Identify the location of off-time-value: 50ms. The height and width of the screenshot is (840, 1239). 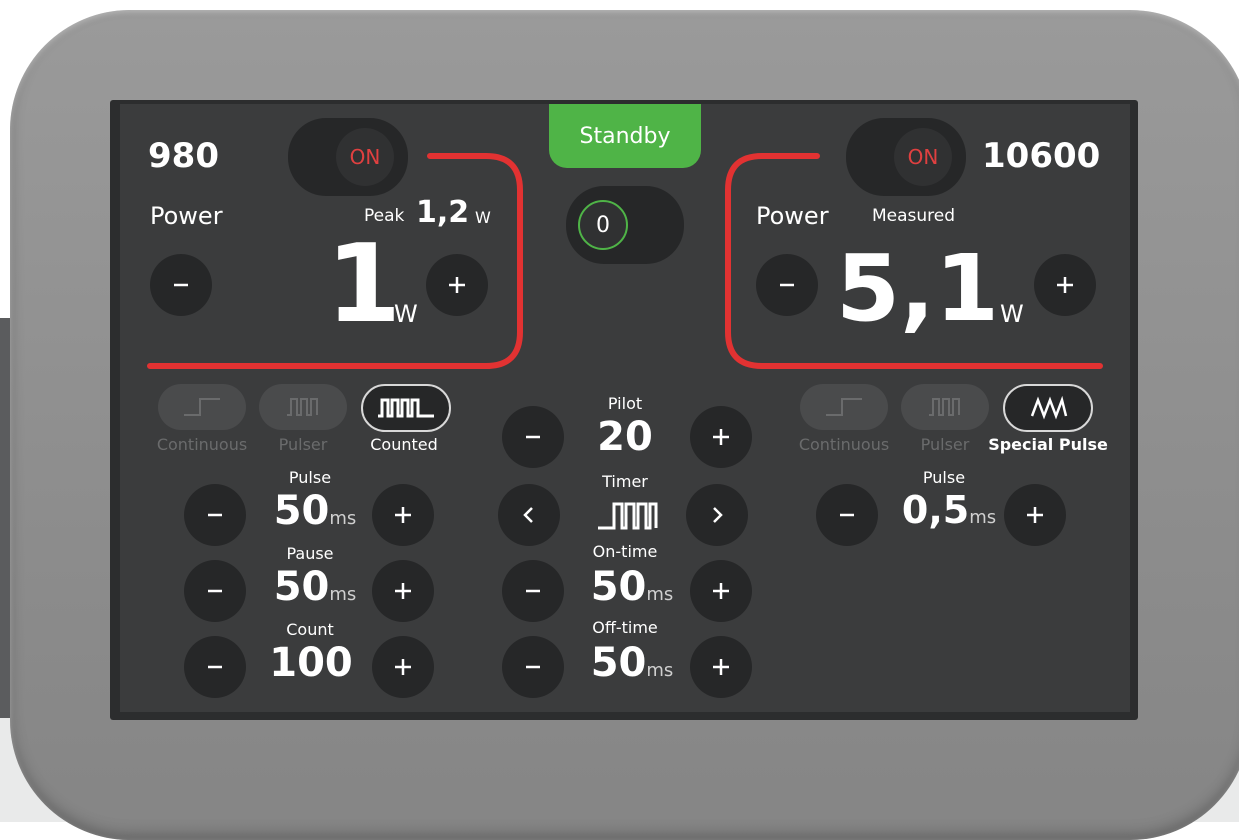
(632, 663).